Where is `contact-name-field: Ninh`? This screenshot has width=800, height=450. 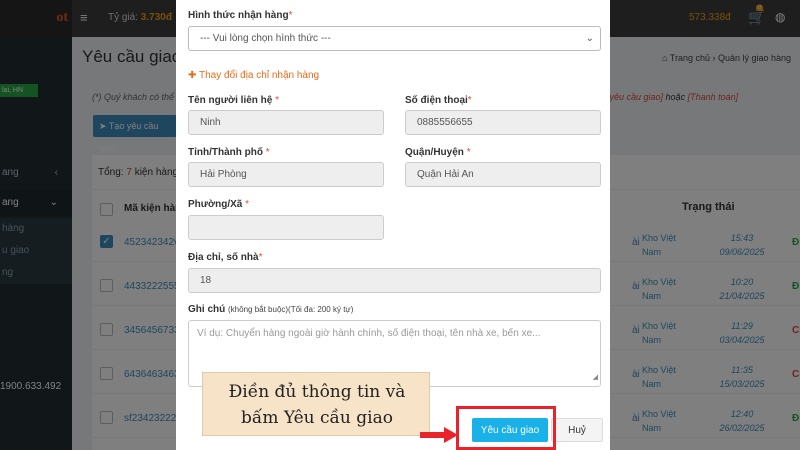
contact-name-field: Ninh is located at coordinates (286, 122).